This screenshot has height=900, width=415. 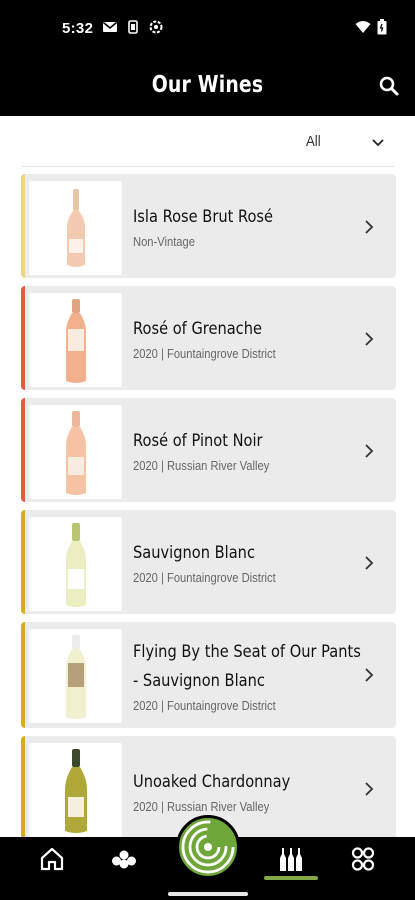 What do you see at coordinates (197, 329) in the screenshot?
I see `wine-name: Rosé of Grenache` at bounding box center [197, 329].